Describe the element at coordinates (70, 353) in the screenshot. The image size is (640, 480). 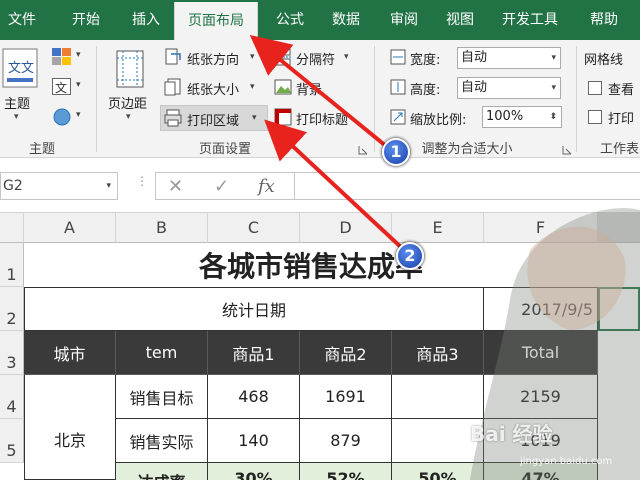
I see `header-cell-city: 城市` at that location.